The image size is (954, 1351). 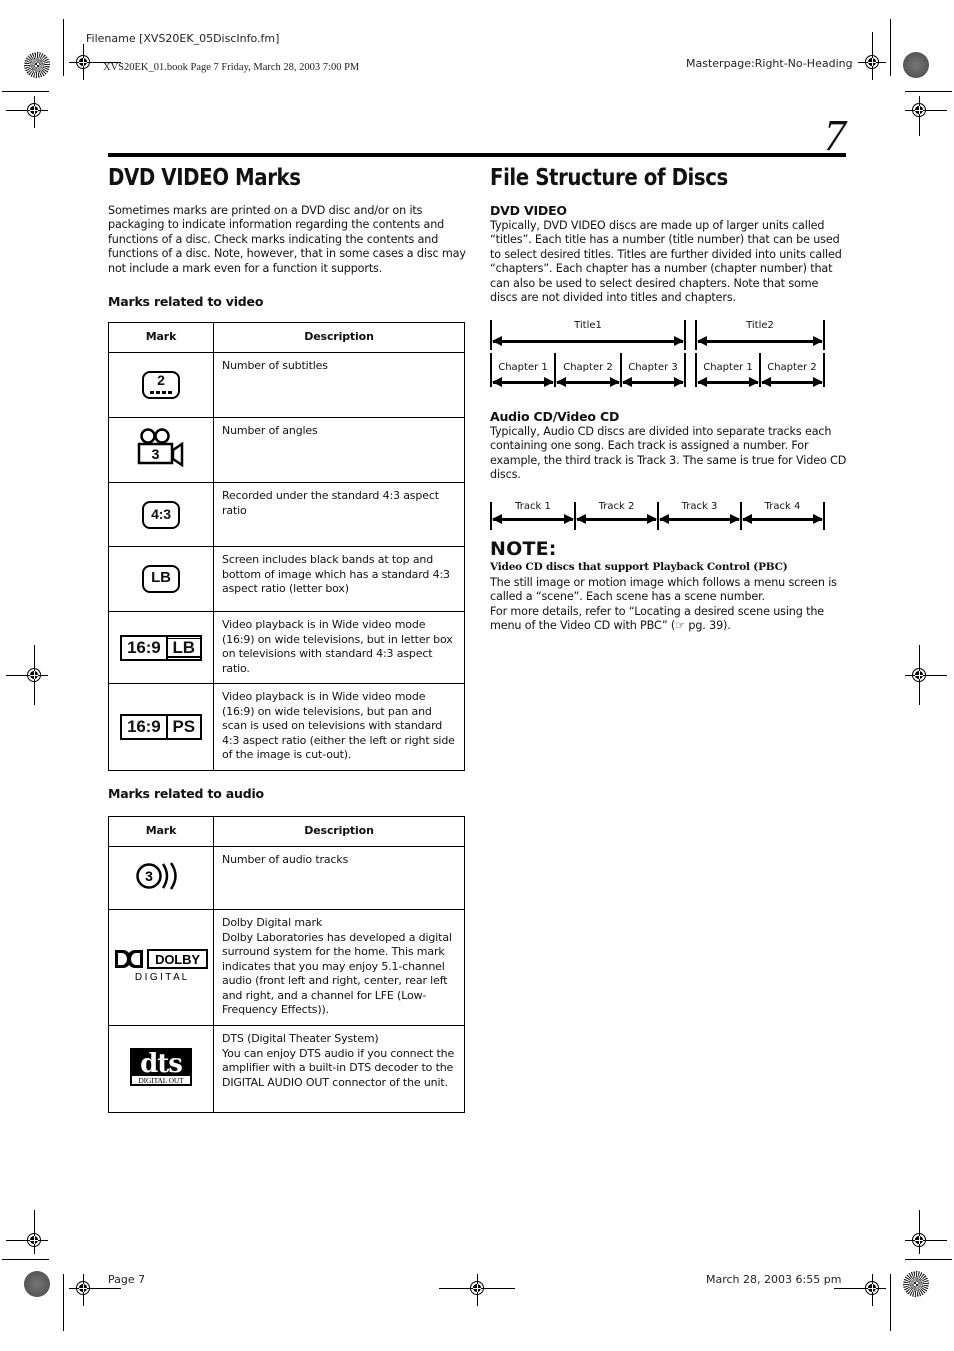 I want to click on svg-text: DIGITAL OUT, so click(x=161, y=1080).